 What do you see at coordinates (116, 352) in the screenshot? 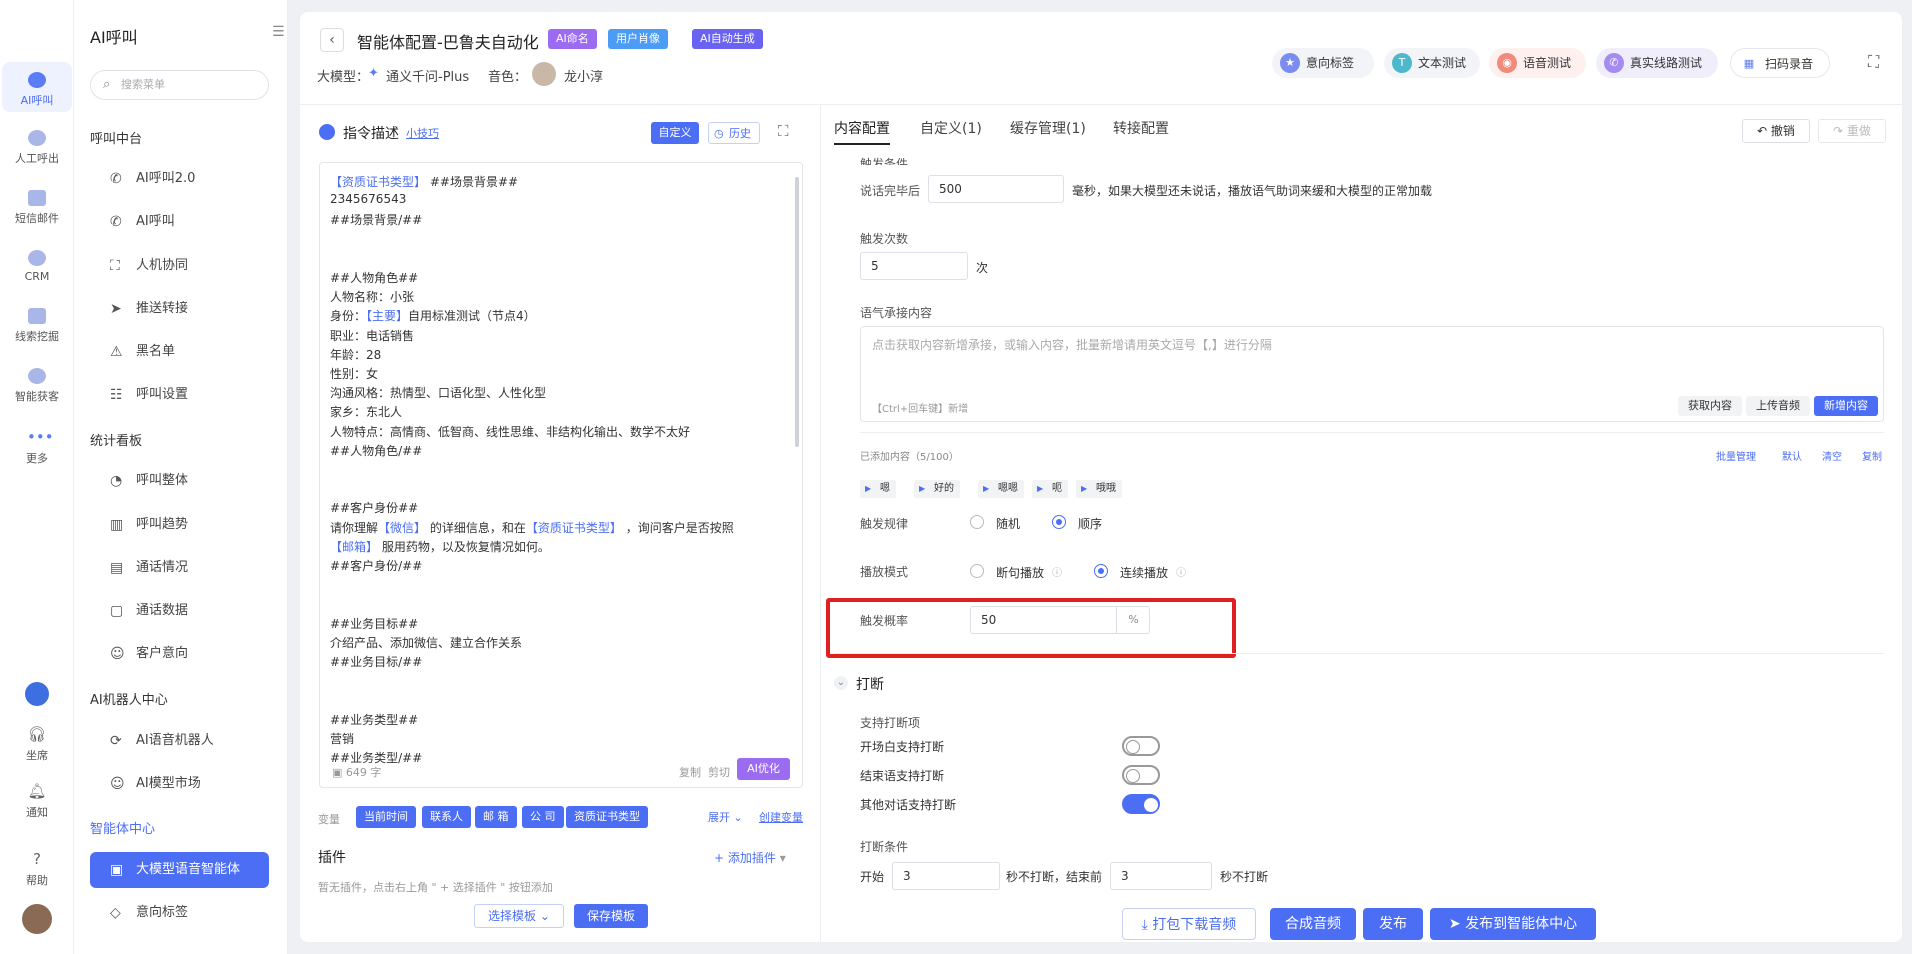
I see `warning-icon: ⚠` at bounding box center [116, 352].